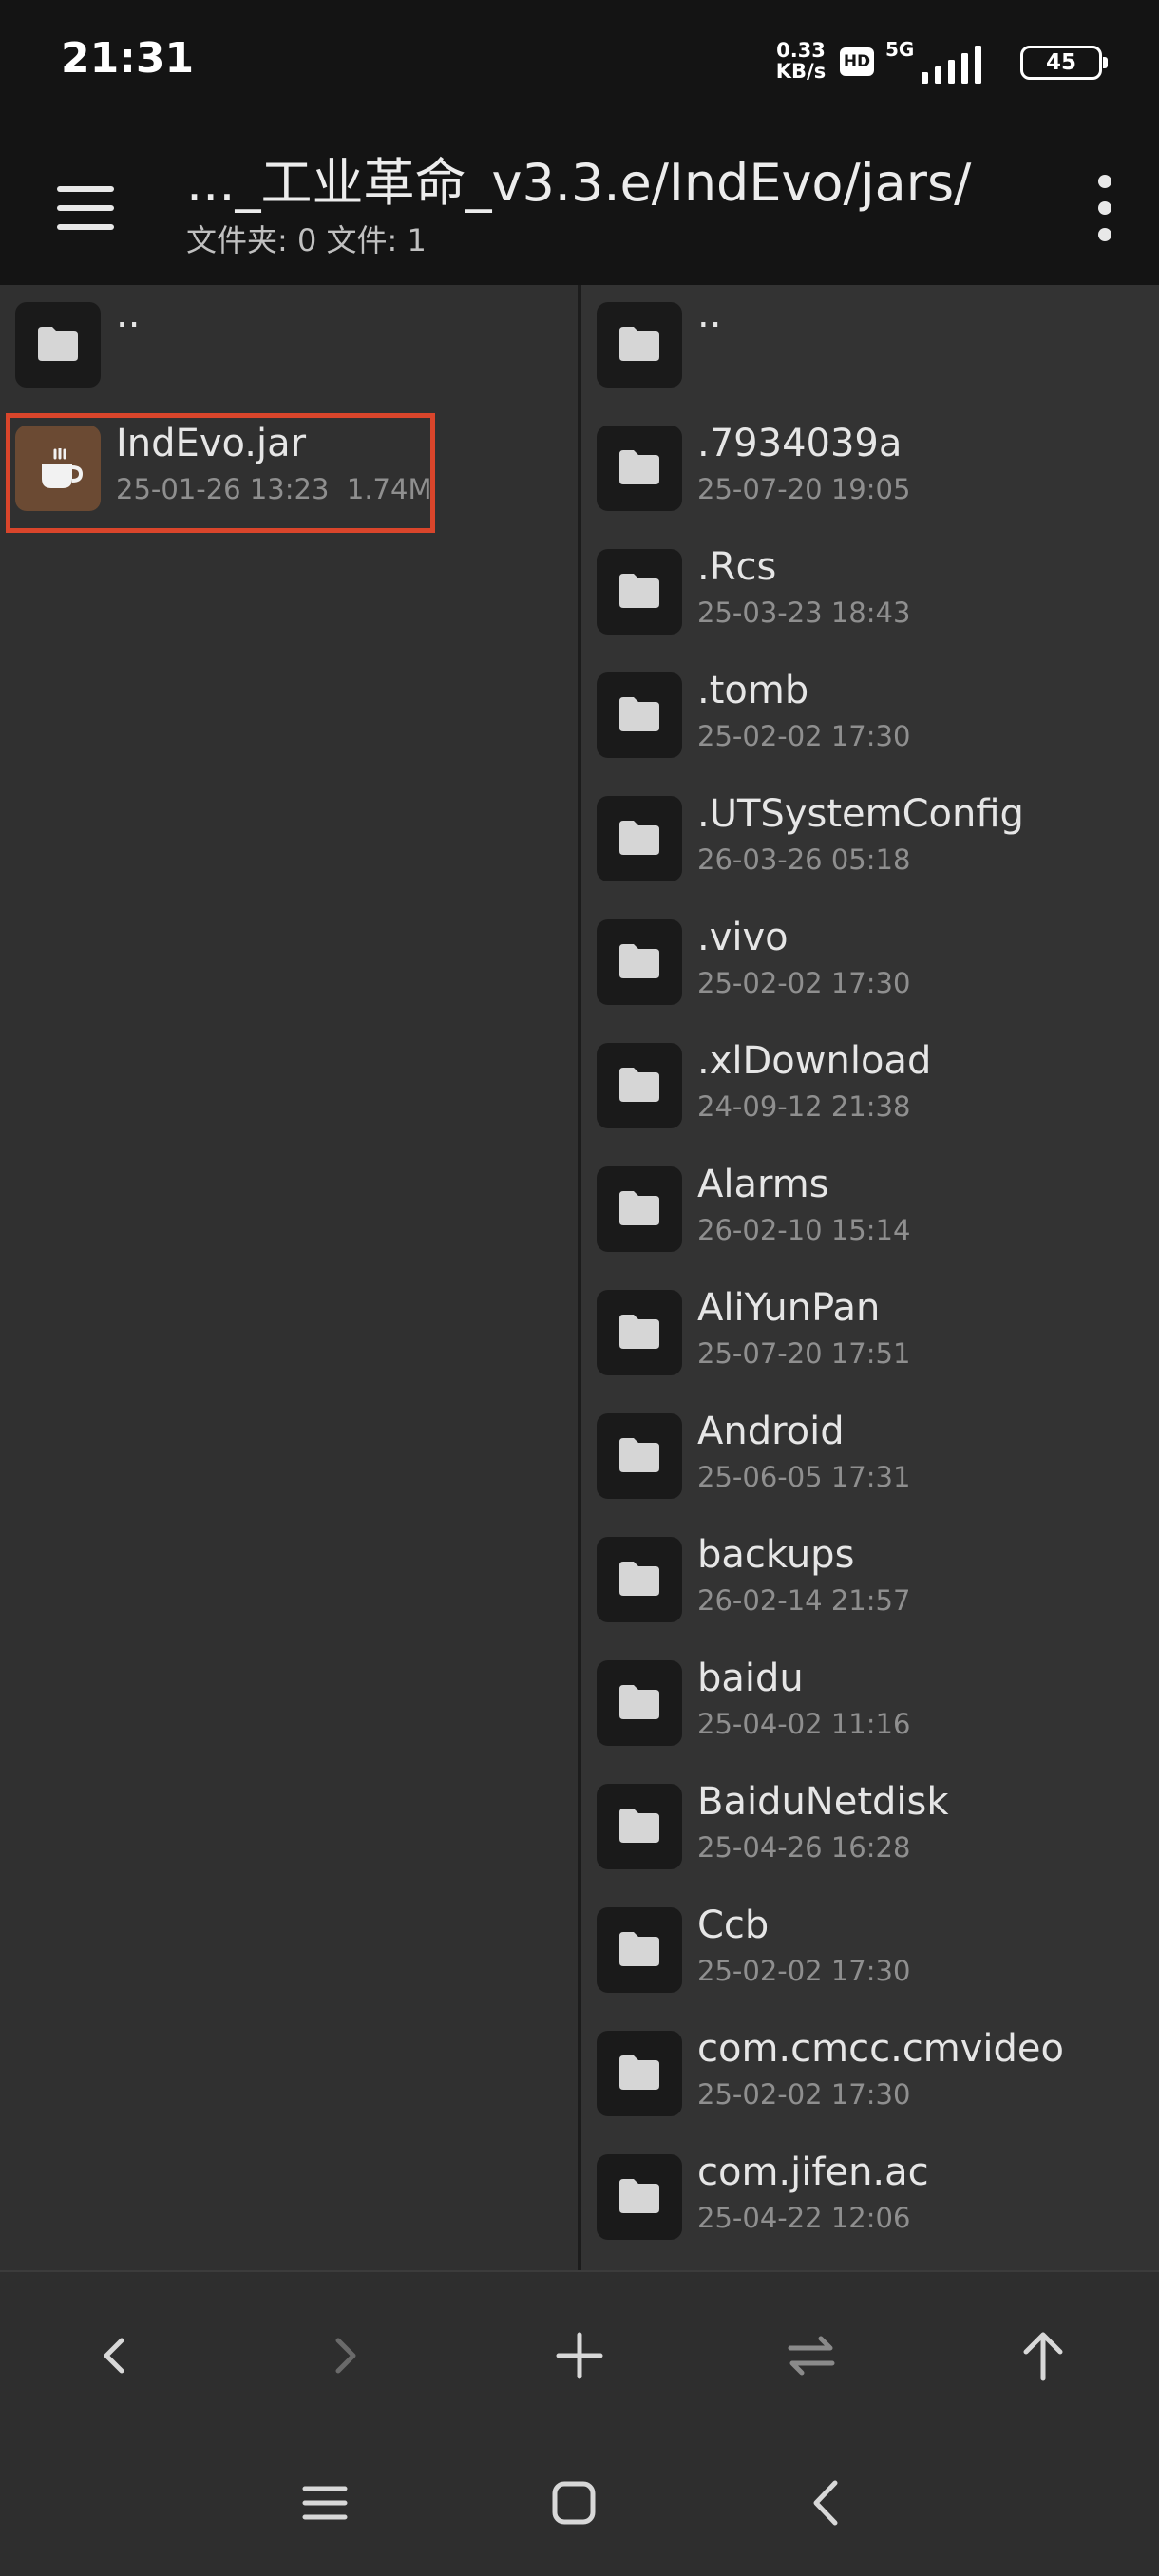 The height and width of the screenshot is (2576, 1159). I want to click on folder-name: .Rcs, so click(737, 567).